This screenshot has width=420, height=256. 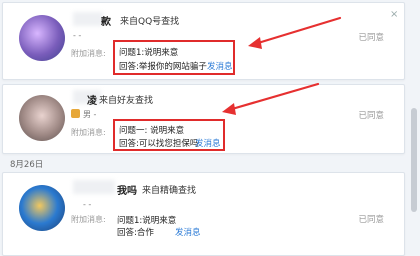 I want to click on request-source: 来自好友查找, so click(x=126, y=101).